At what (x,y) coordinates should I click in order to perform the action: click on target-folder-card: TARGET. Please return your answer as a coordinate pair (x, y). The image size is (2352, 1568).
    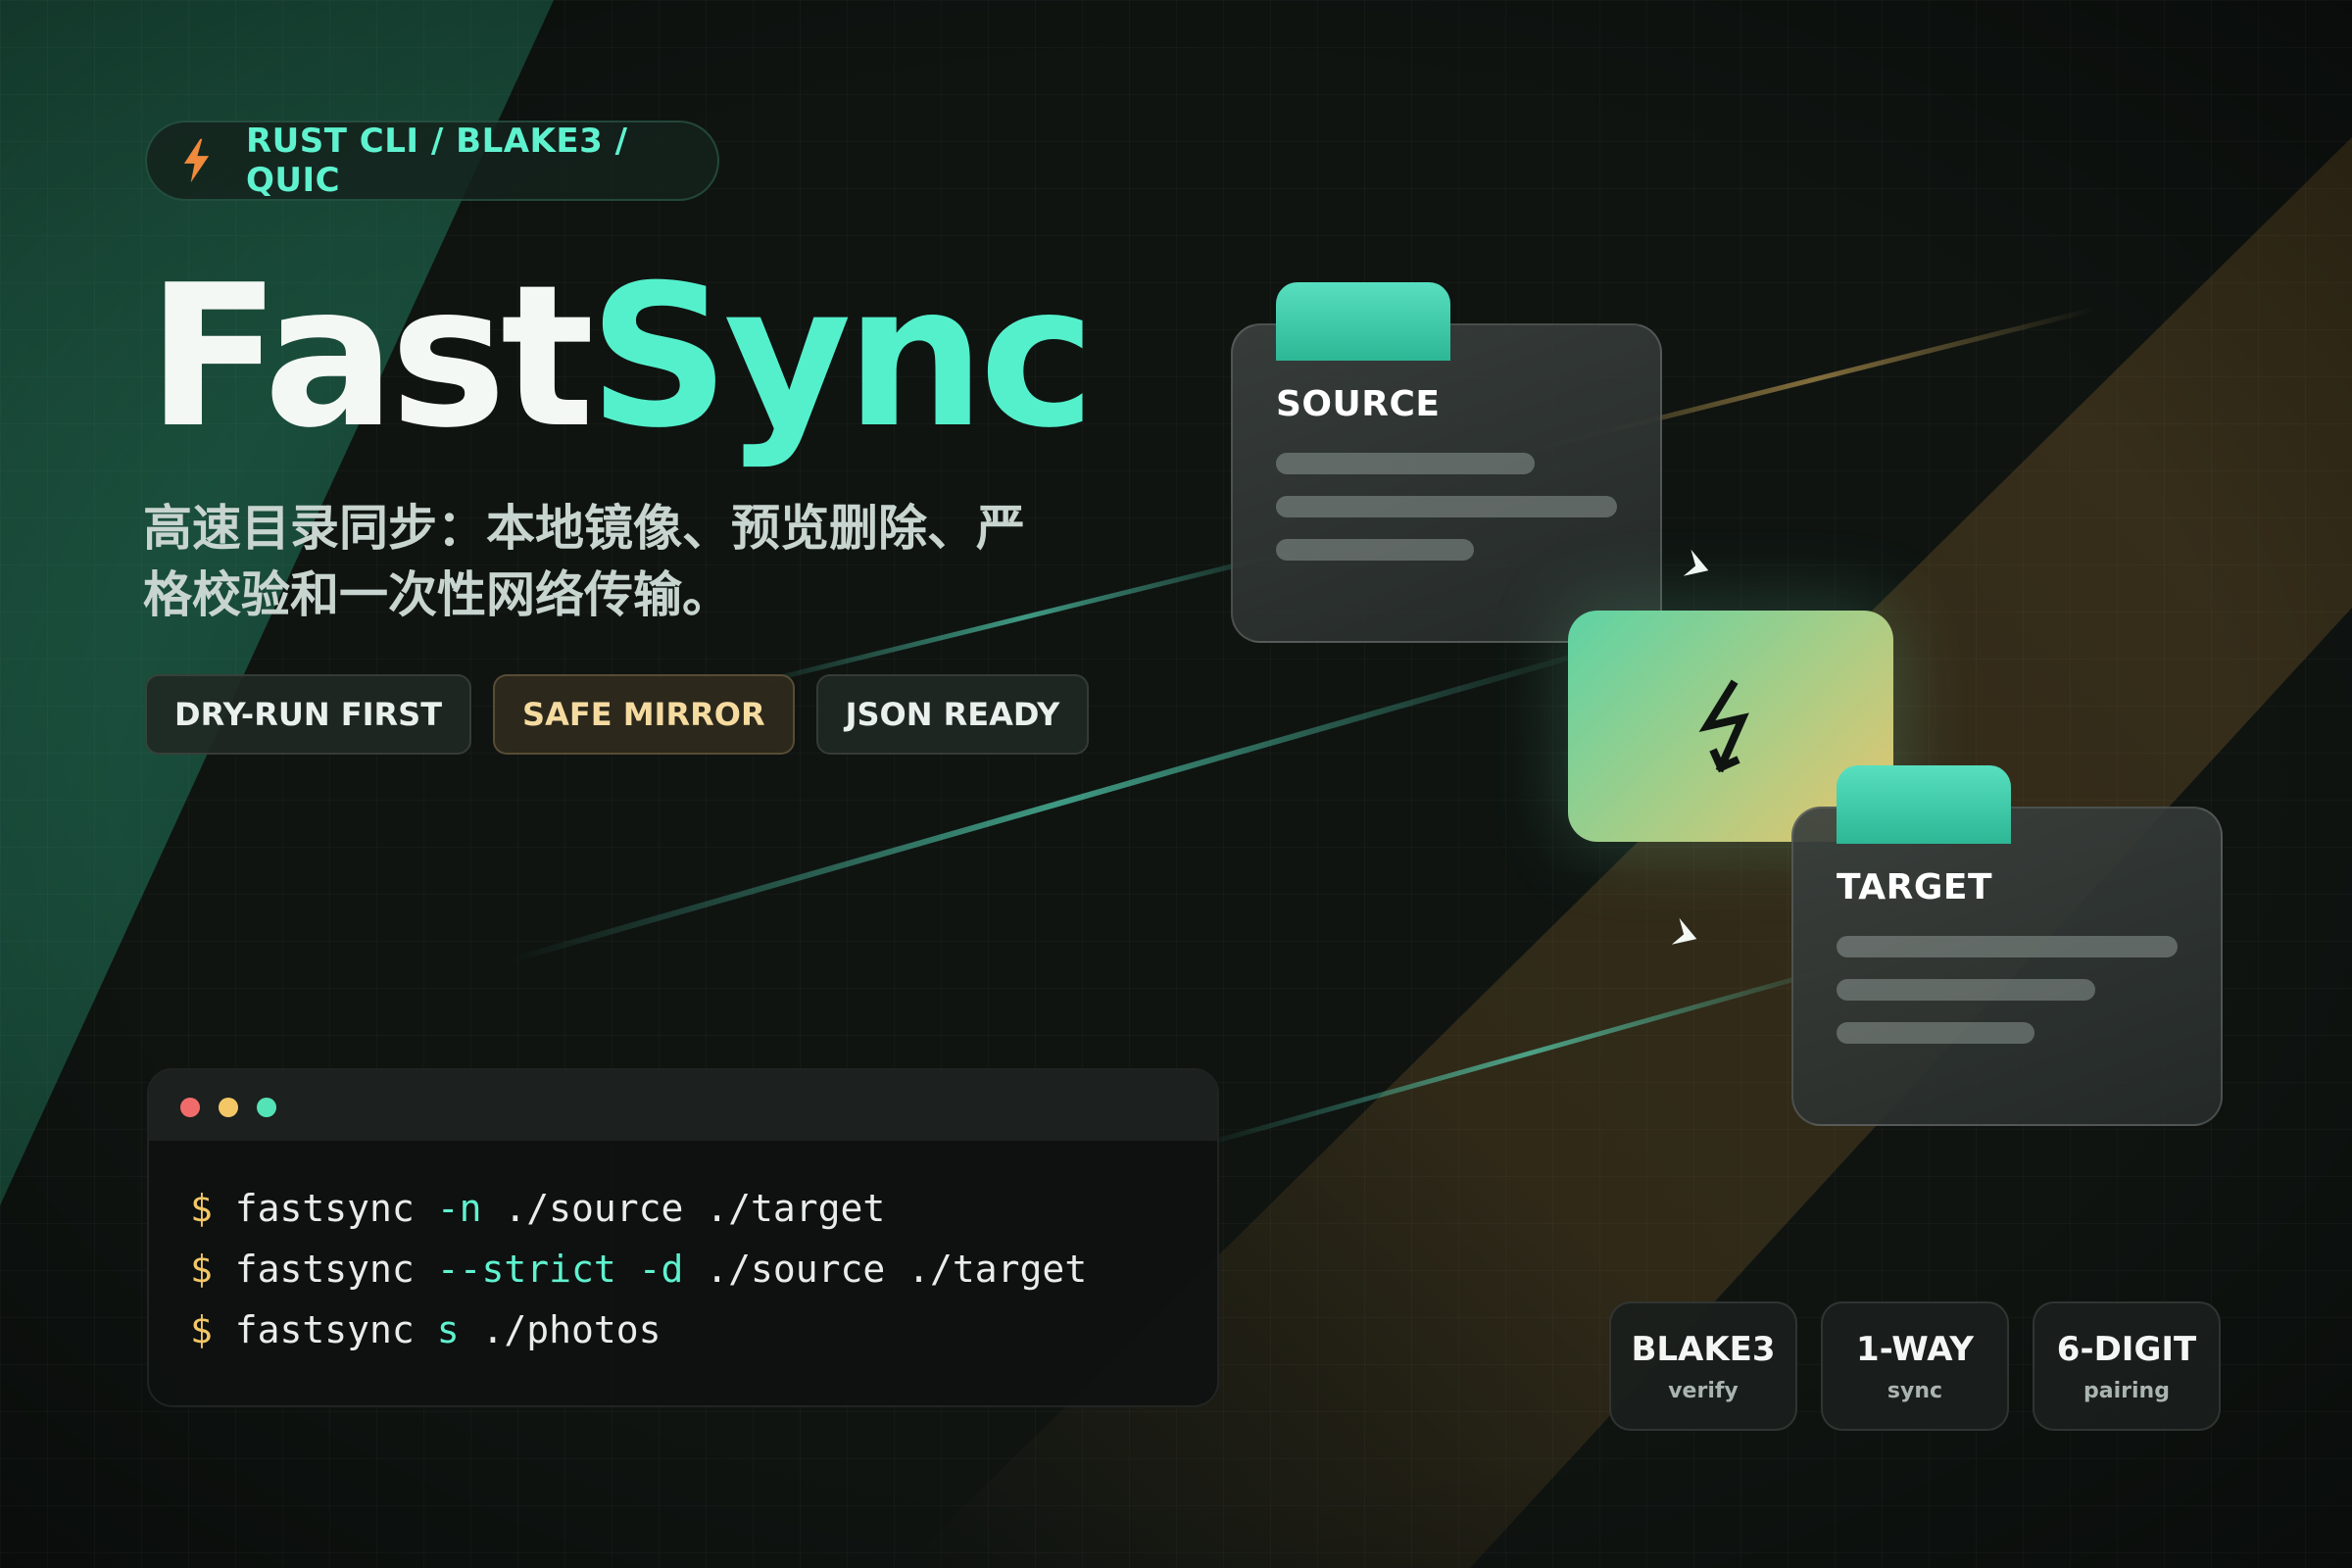
    Looking at the image, I should click on (2007, 945).